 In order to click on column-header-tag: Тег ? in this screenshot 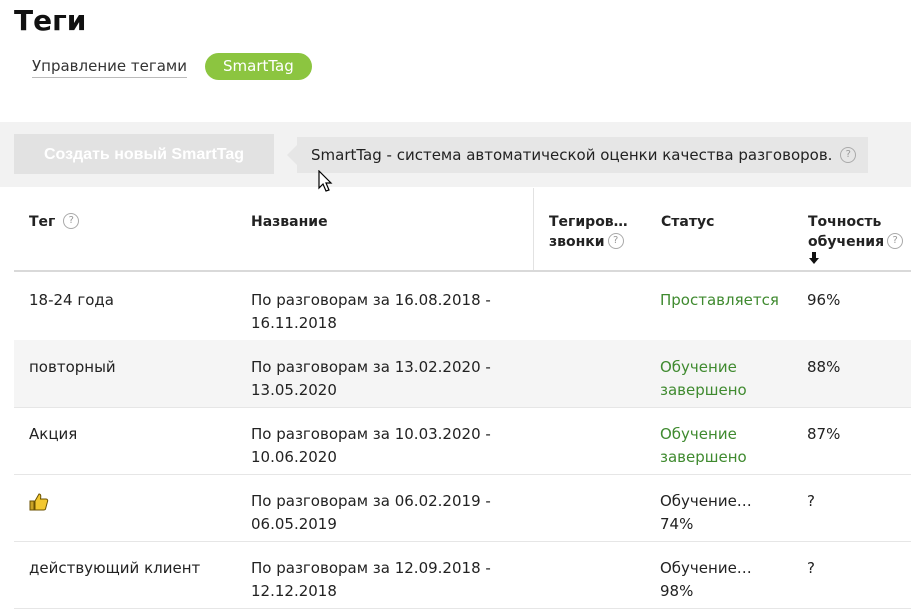, I will do `click(54, 222)`.